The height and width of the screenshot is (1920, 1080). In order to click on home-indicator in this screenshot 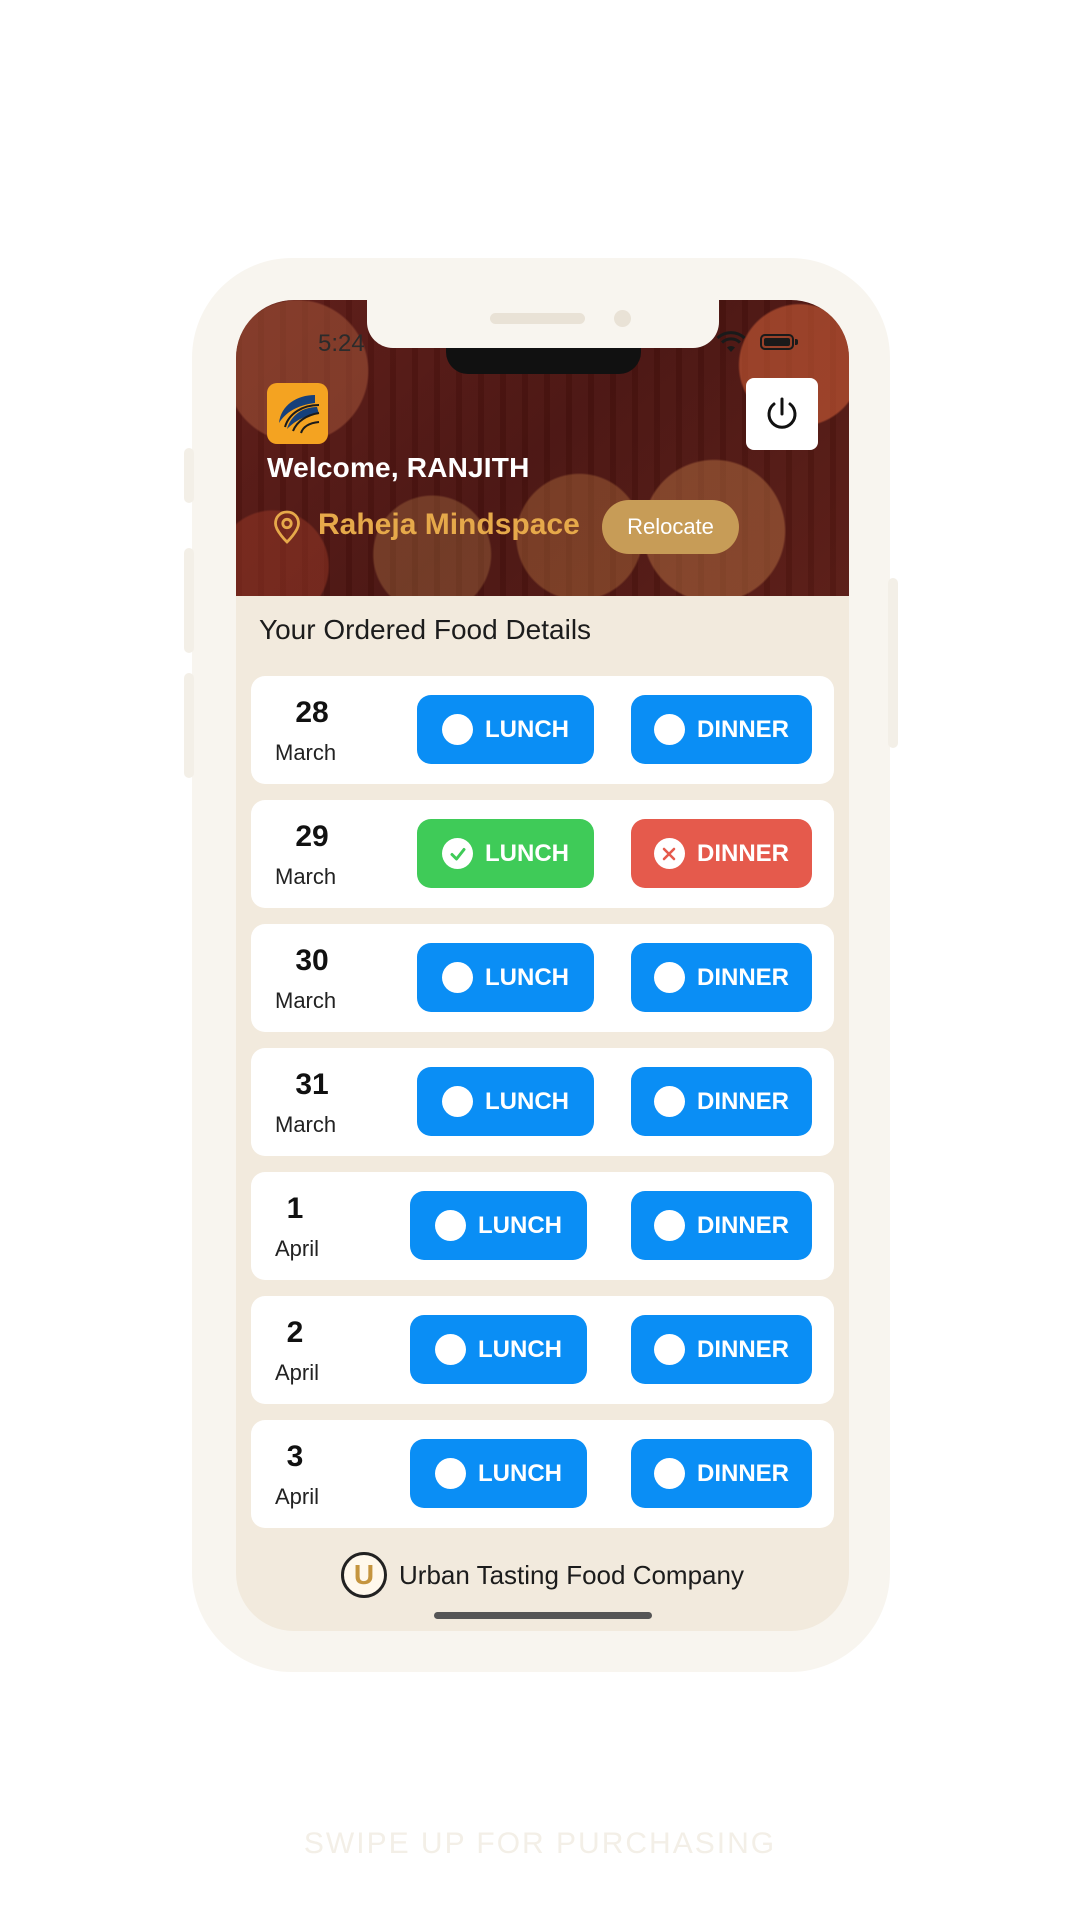, I will do `click(543, 1615)`.